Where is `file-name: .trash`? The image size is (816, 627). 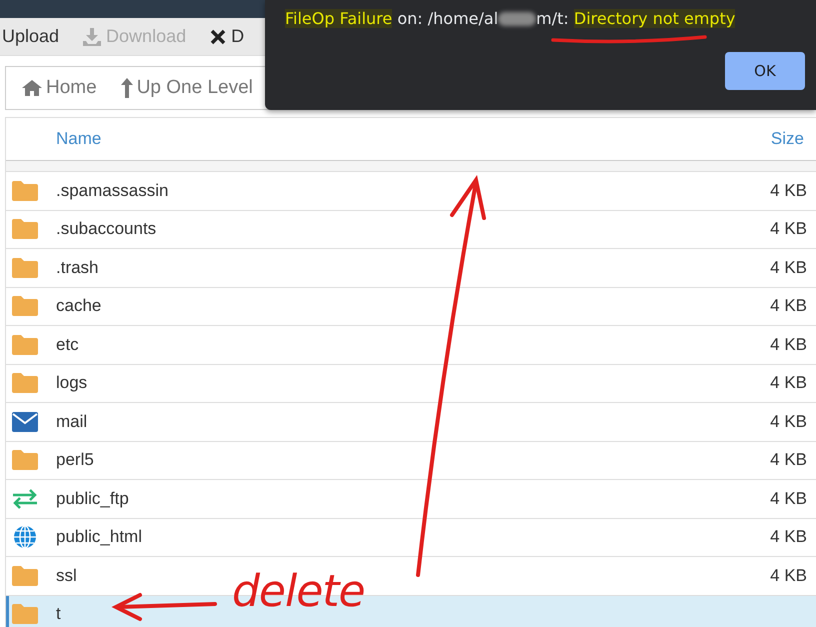
file-name: .trash is located at coordinates (77, 268).